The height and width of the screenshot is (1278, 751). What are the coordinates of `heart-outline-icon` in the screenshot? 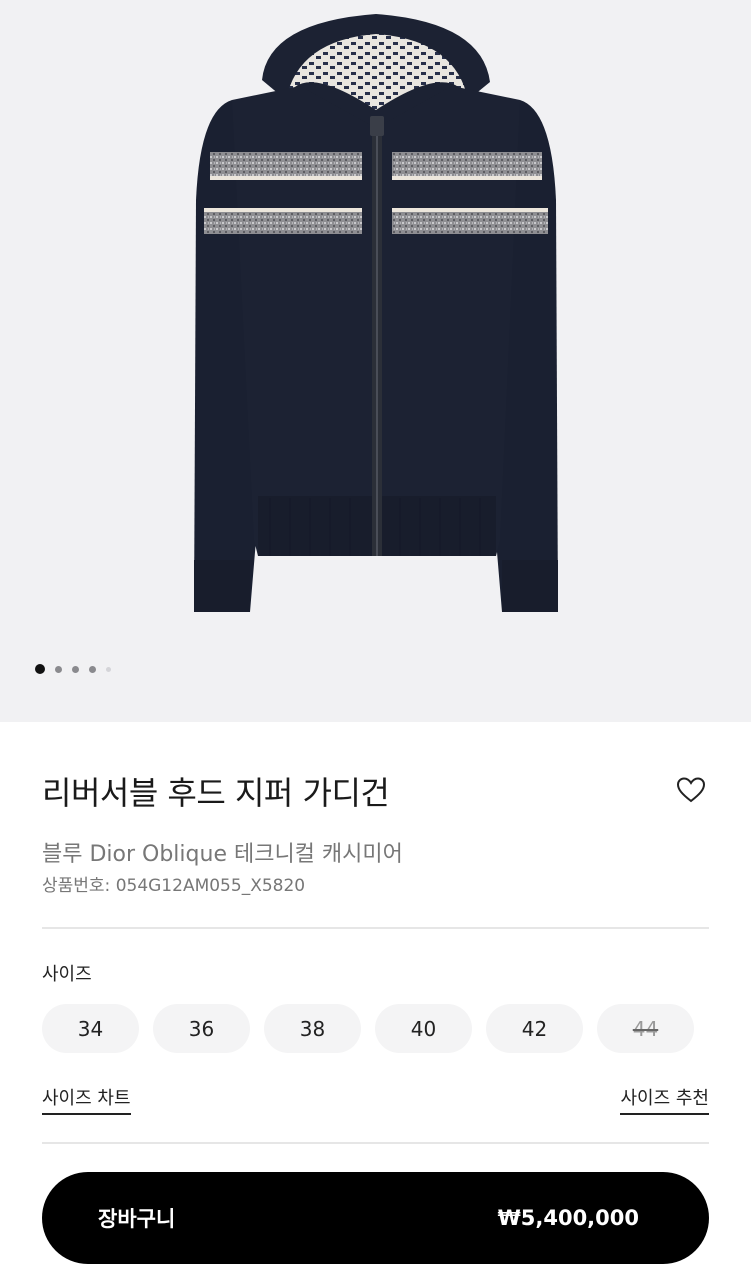 It's located at (691, 790).